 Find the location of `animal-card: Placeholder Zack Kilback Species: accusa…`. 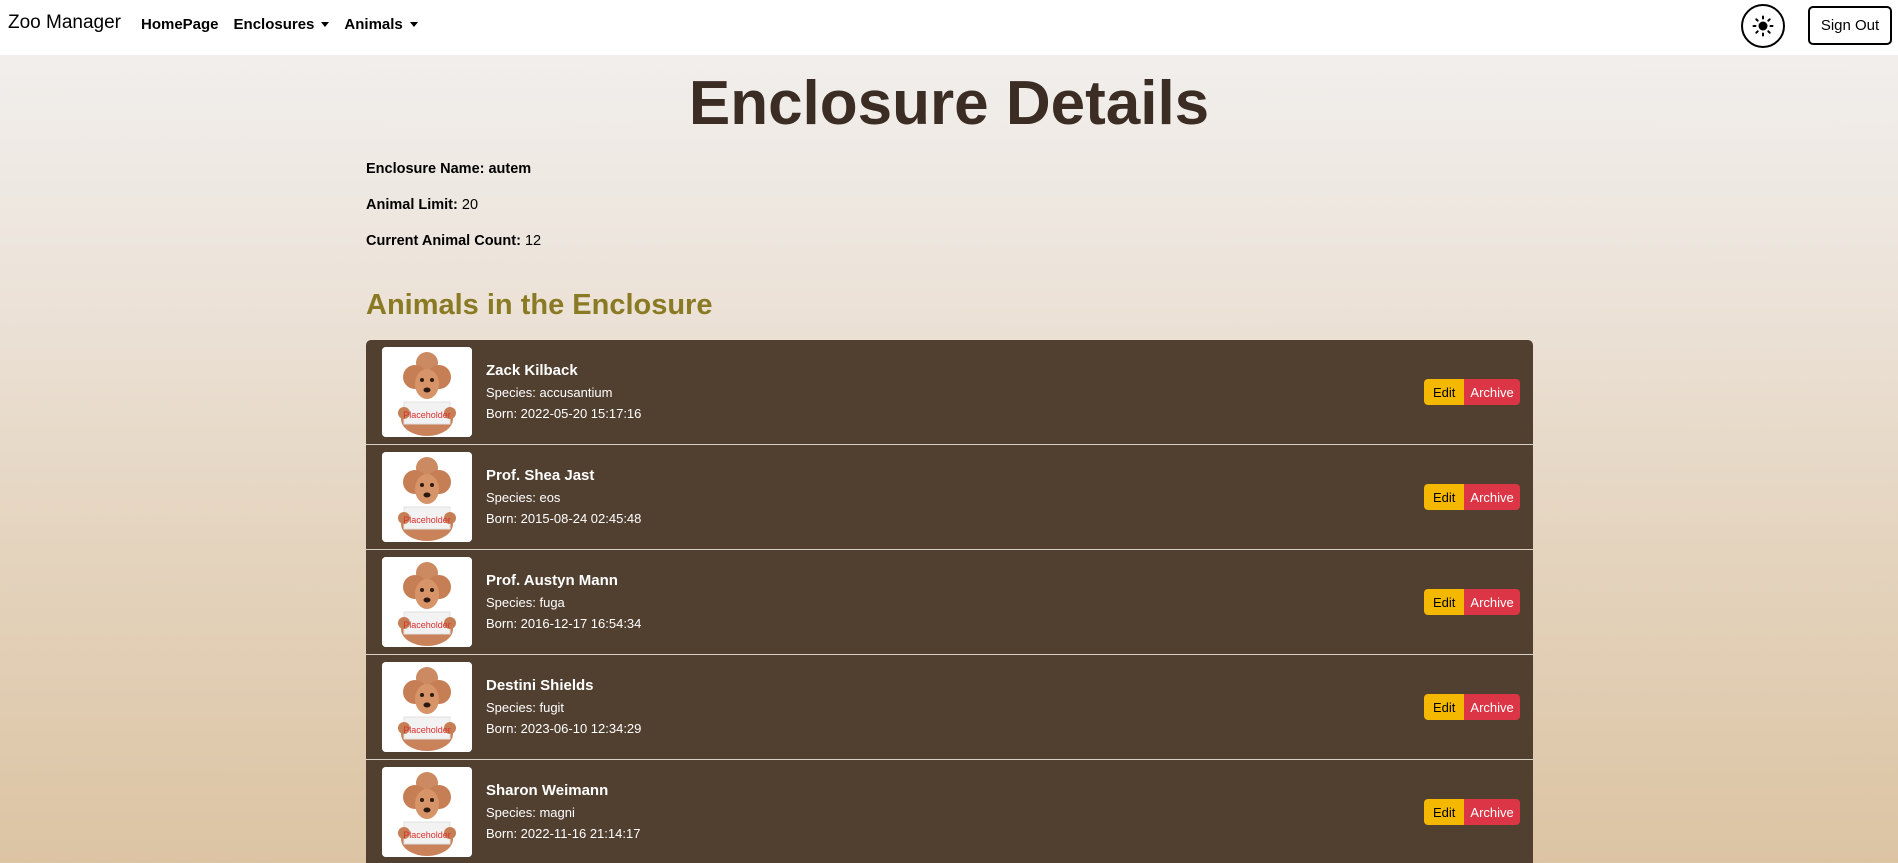

animal-card: Placeholder Zack Kilback Species: accusa… is located at coordinates (949, 392).